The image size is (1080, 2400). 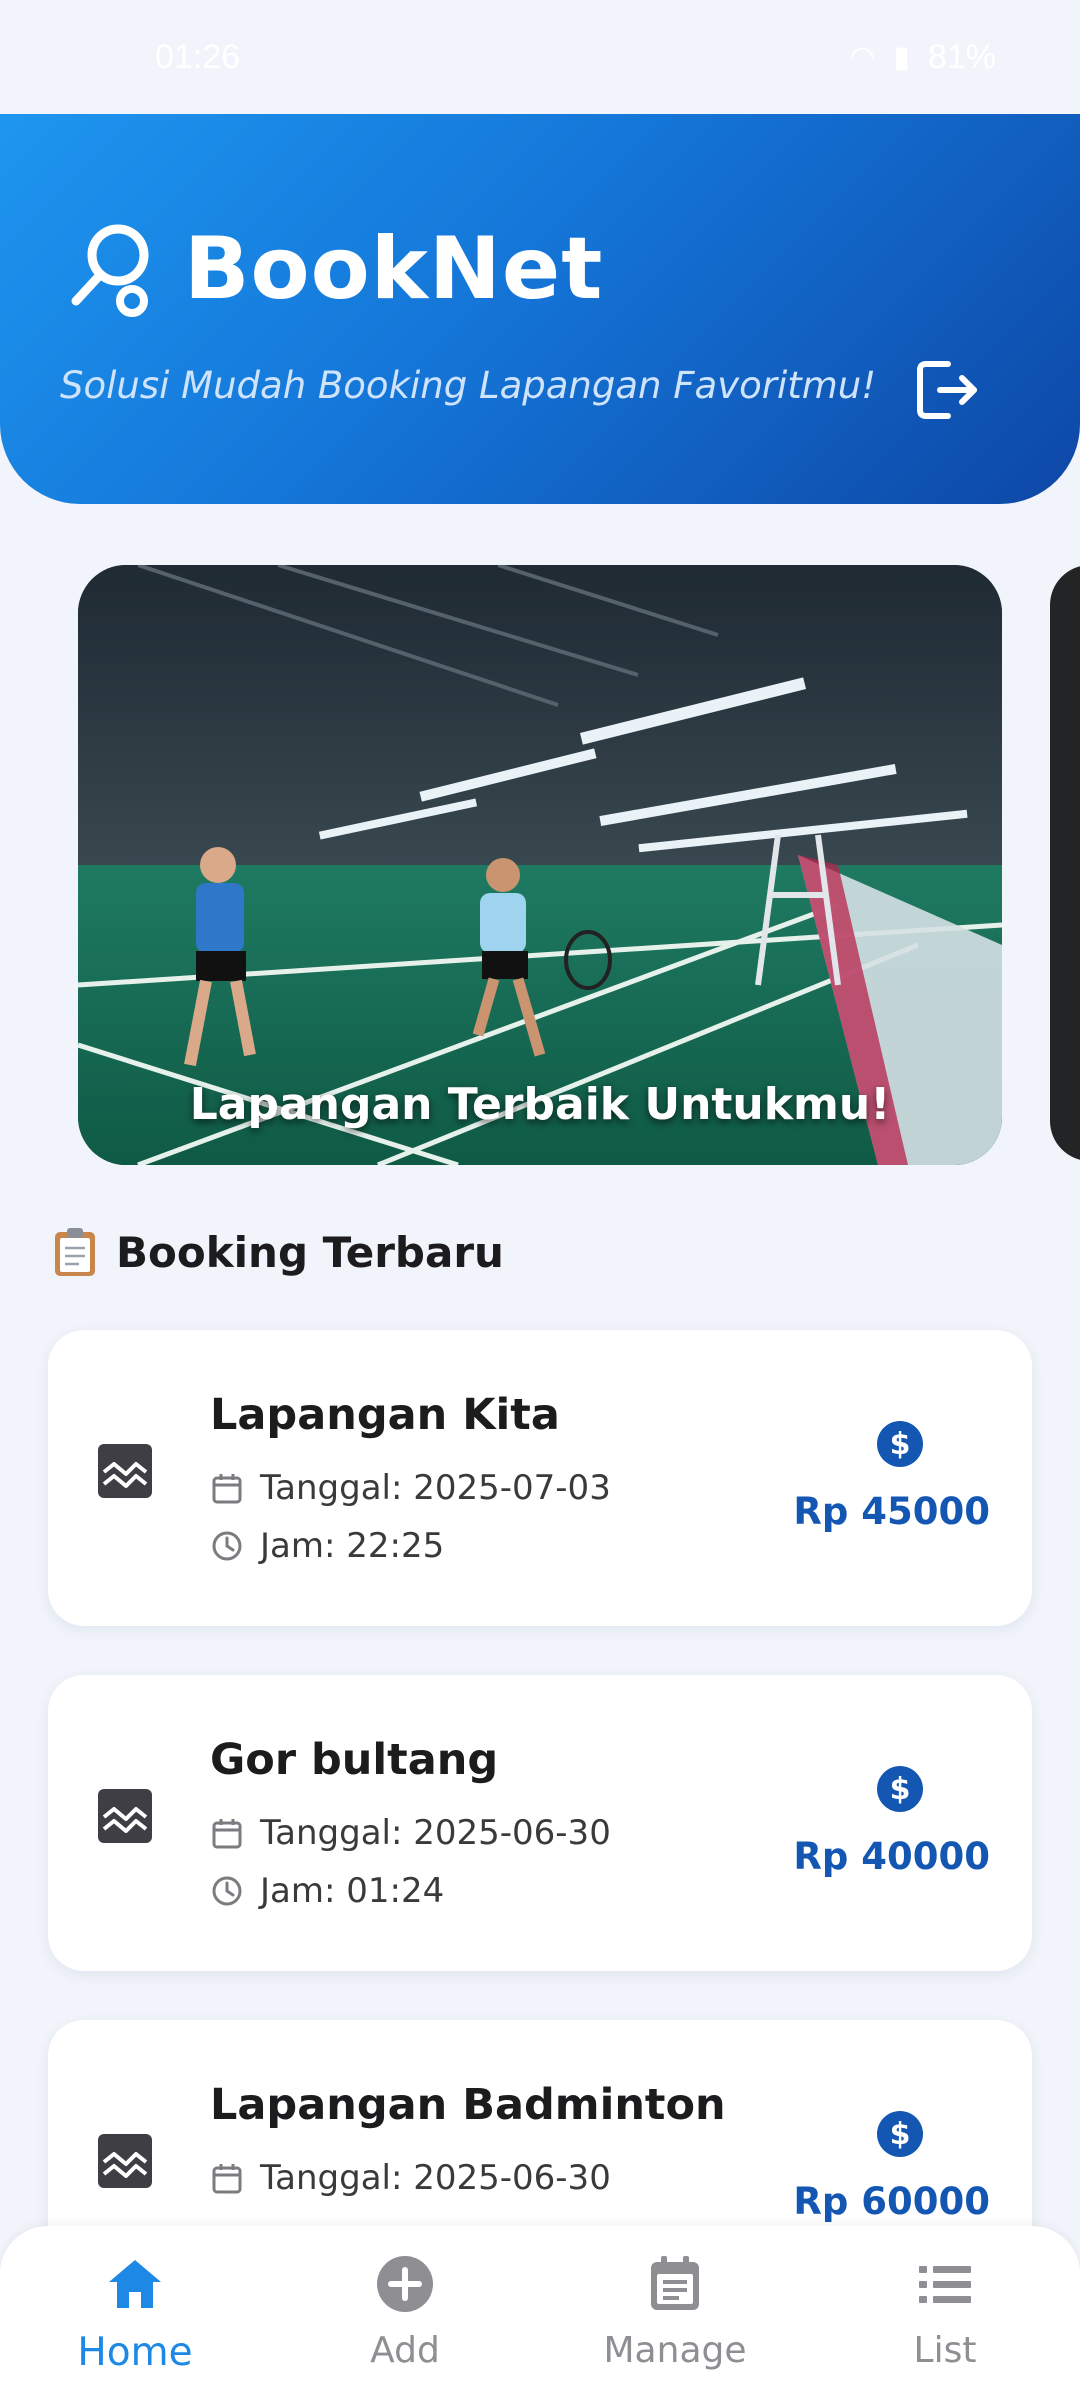 I want to click on status-icons: ◠ ▮ 81%, so click(x=922, y=57).